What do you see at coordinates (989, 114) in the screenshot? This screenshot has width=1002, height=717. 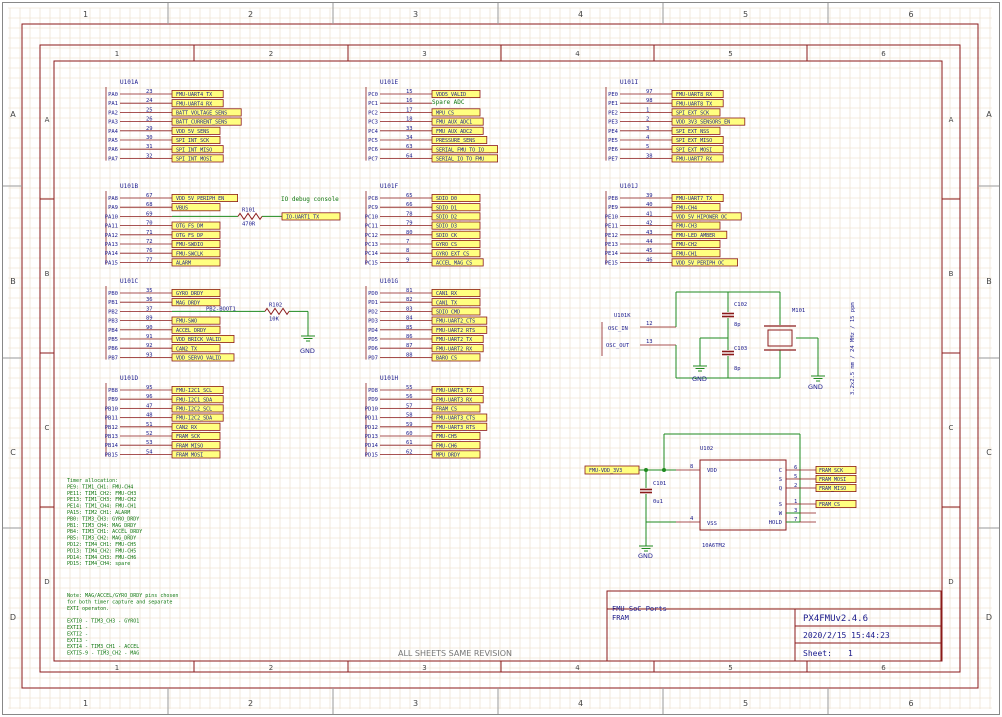 I see `outer-row-label-right: A` at bounding box center [989, 114].